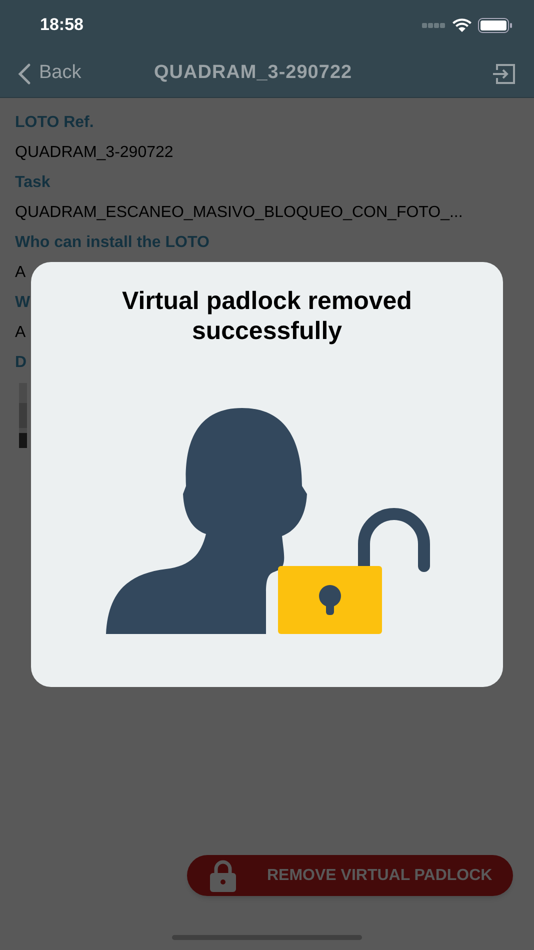 The image size is (534, 950). What do you see at coordinates (21, 363) in the screenshot?
I see `field-label: D` at bounding box center [21, 363].